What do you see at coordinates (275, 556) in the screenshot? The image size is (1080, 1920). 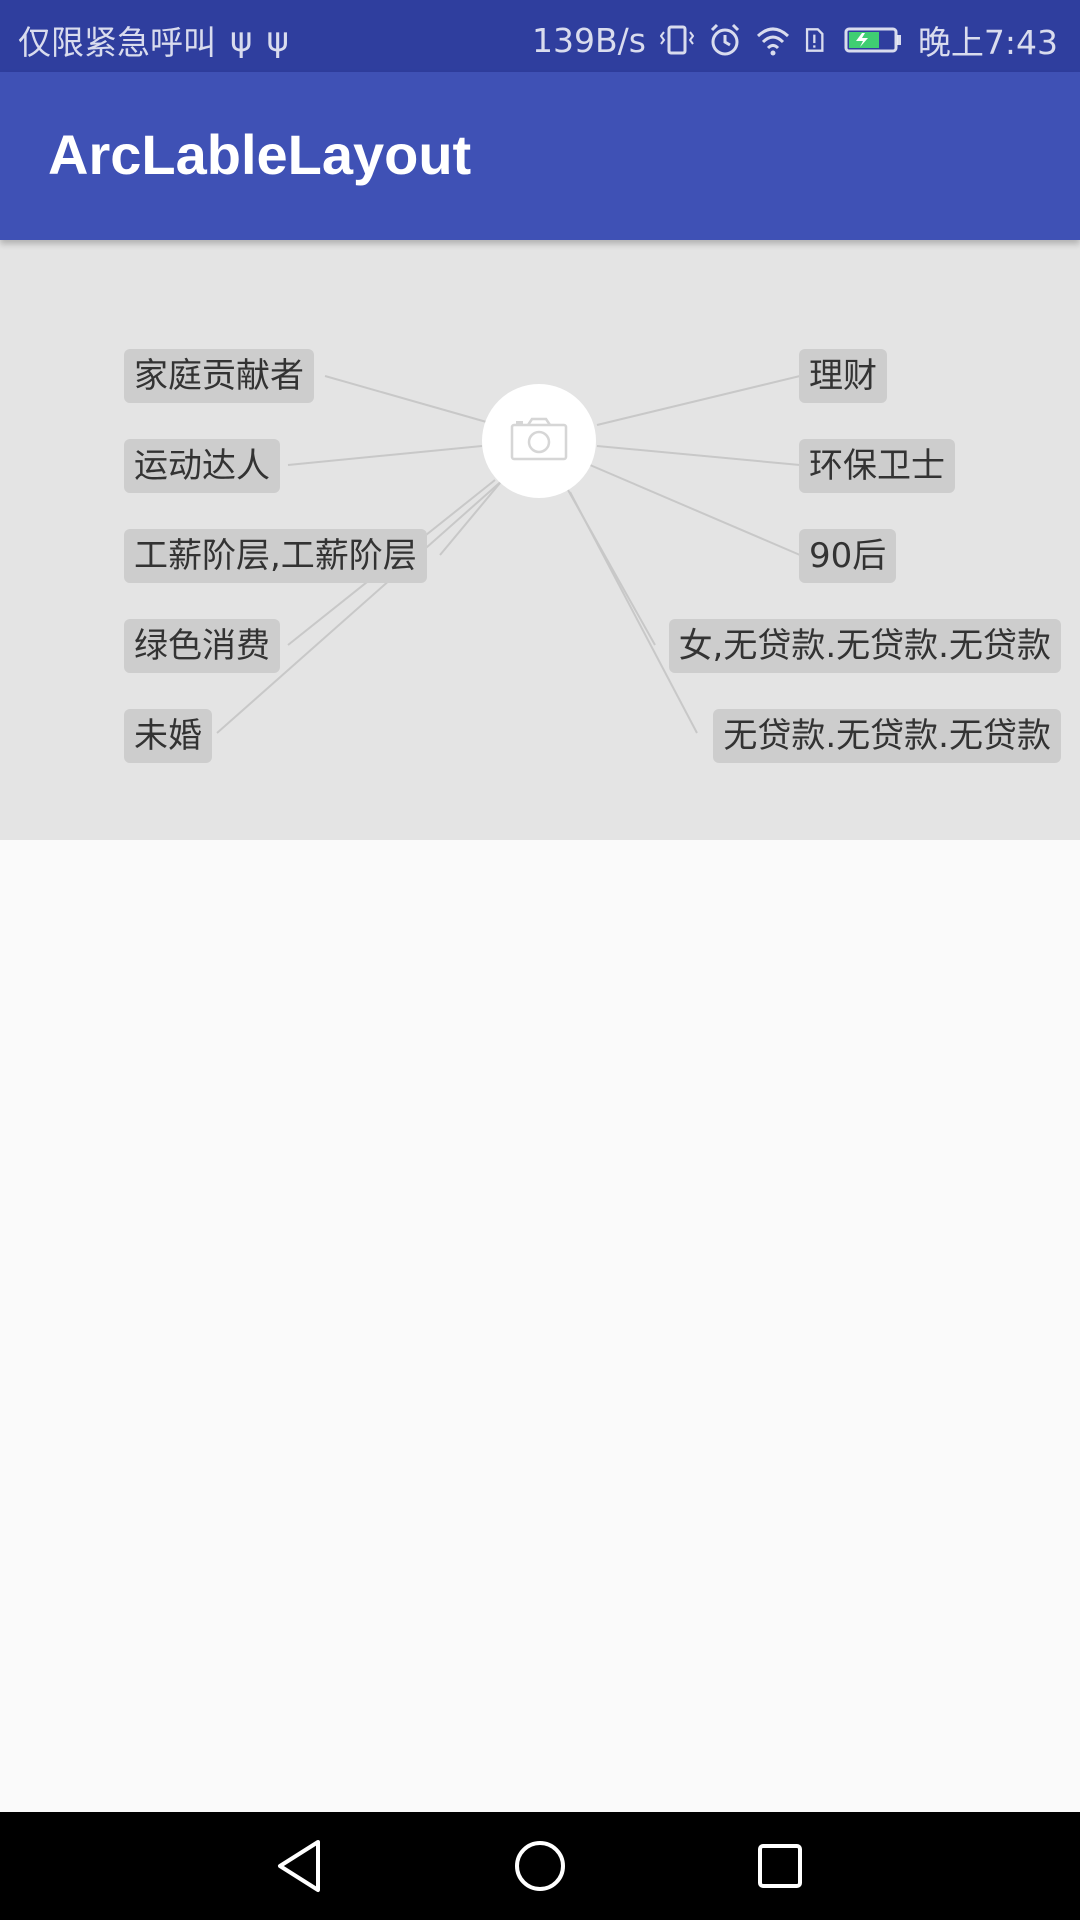 I see `tag-left-3: 工薪阶层,工薪阶层` at bounding box center [275, 556].